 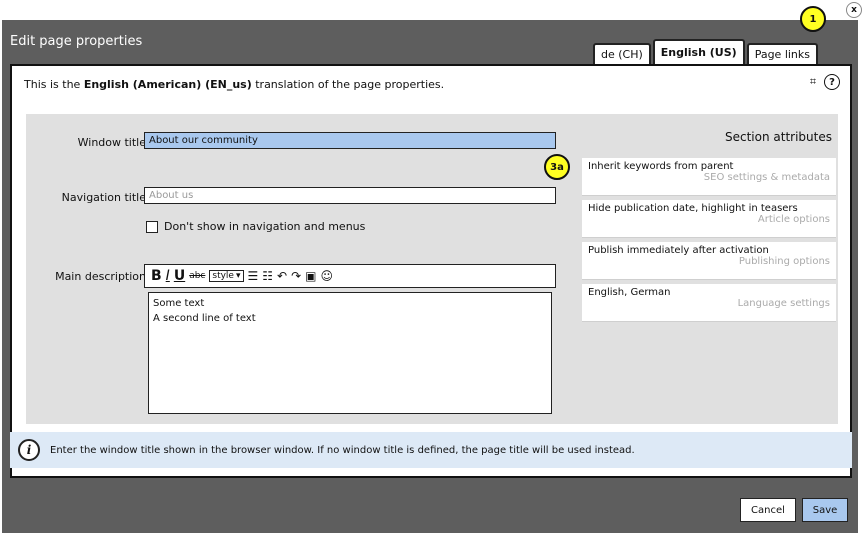 I want to click on cancel-button: Cancel, so click(x=768, y=510).